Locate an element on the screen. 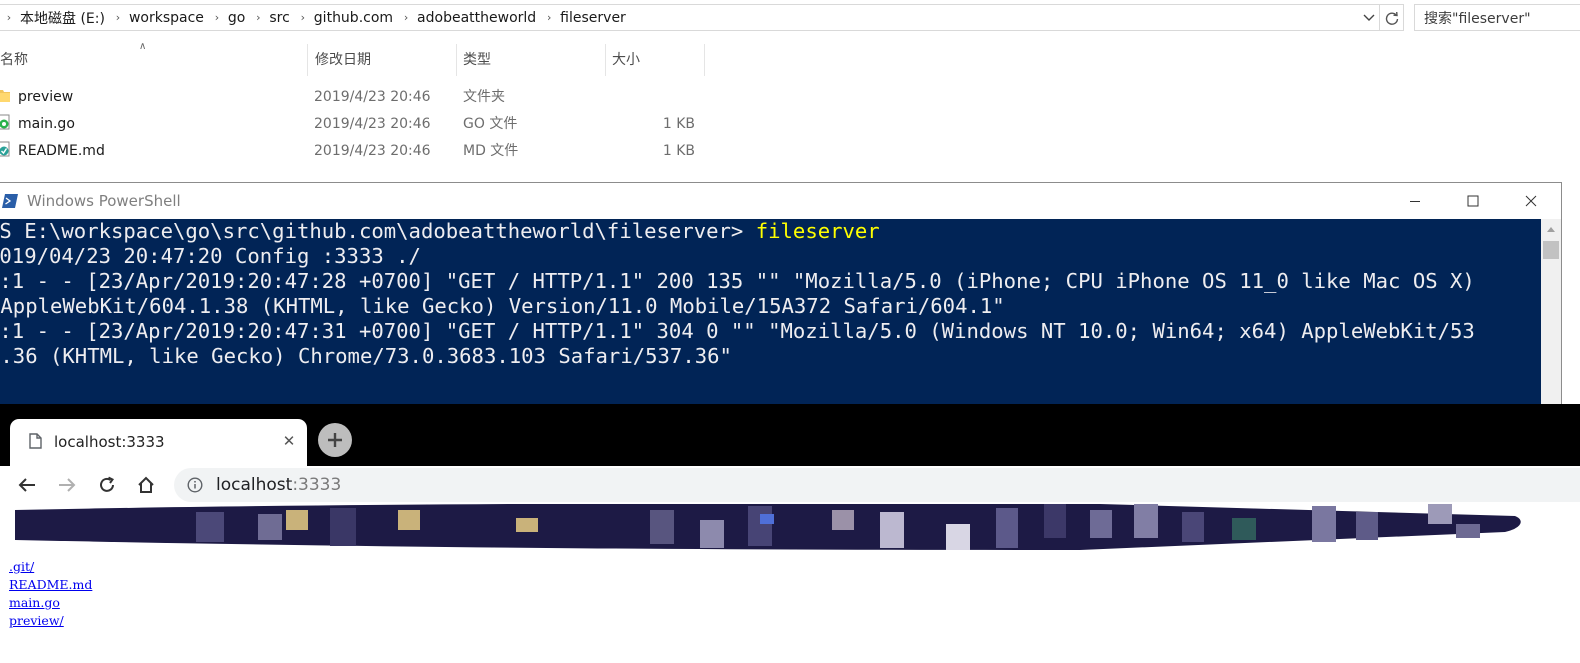 The height and width of the screenshot is (663, 1580). powershell-titlebar: Windows PowerShell is located at coordinates (780, 201).